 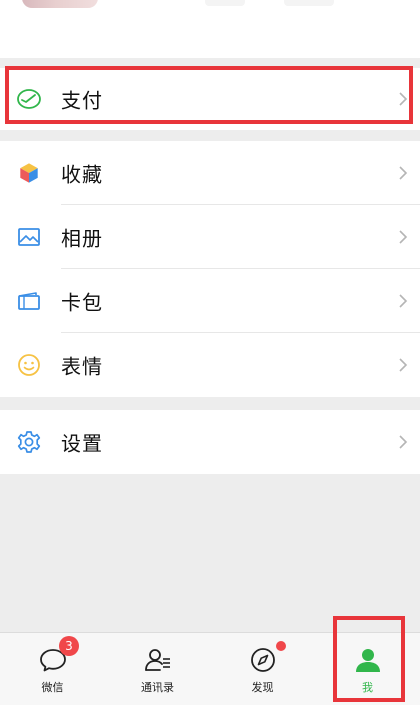 I want to click on person-icon, so click(x=367, y=660).